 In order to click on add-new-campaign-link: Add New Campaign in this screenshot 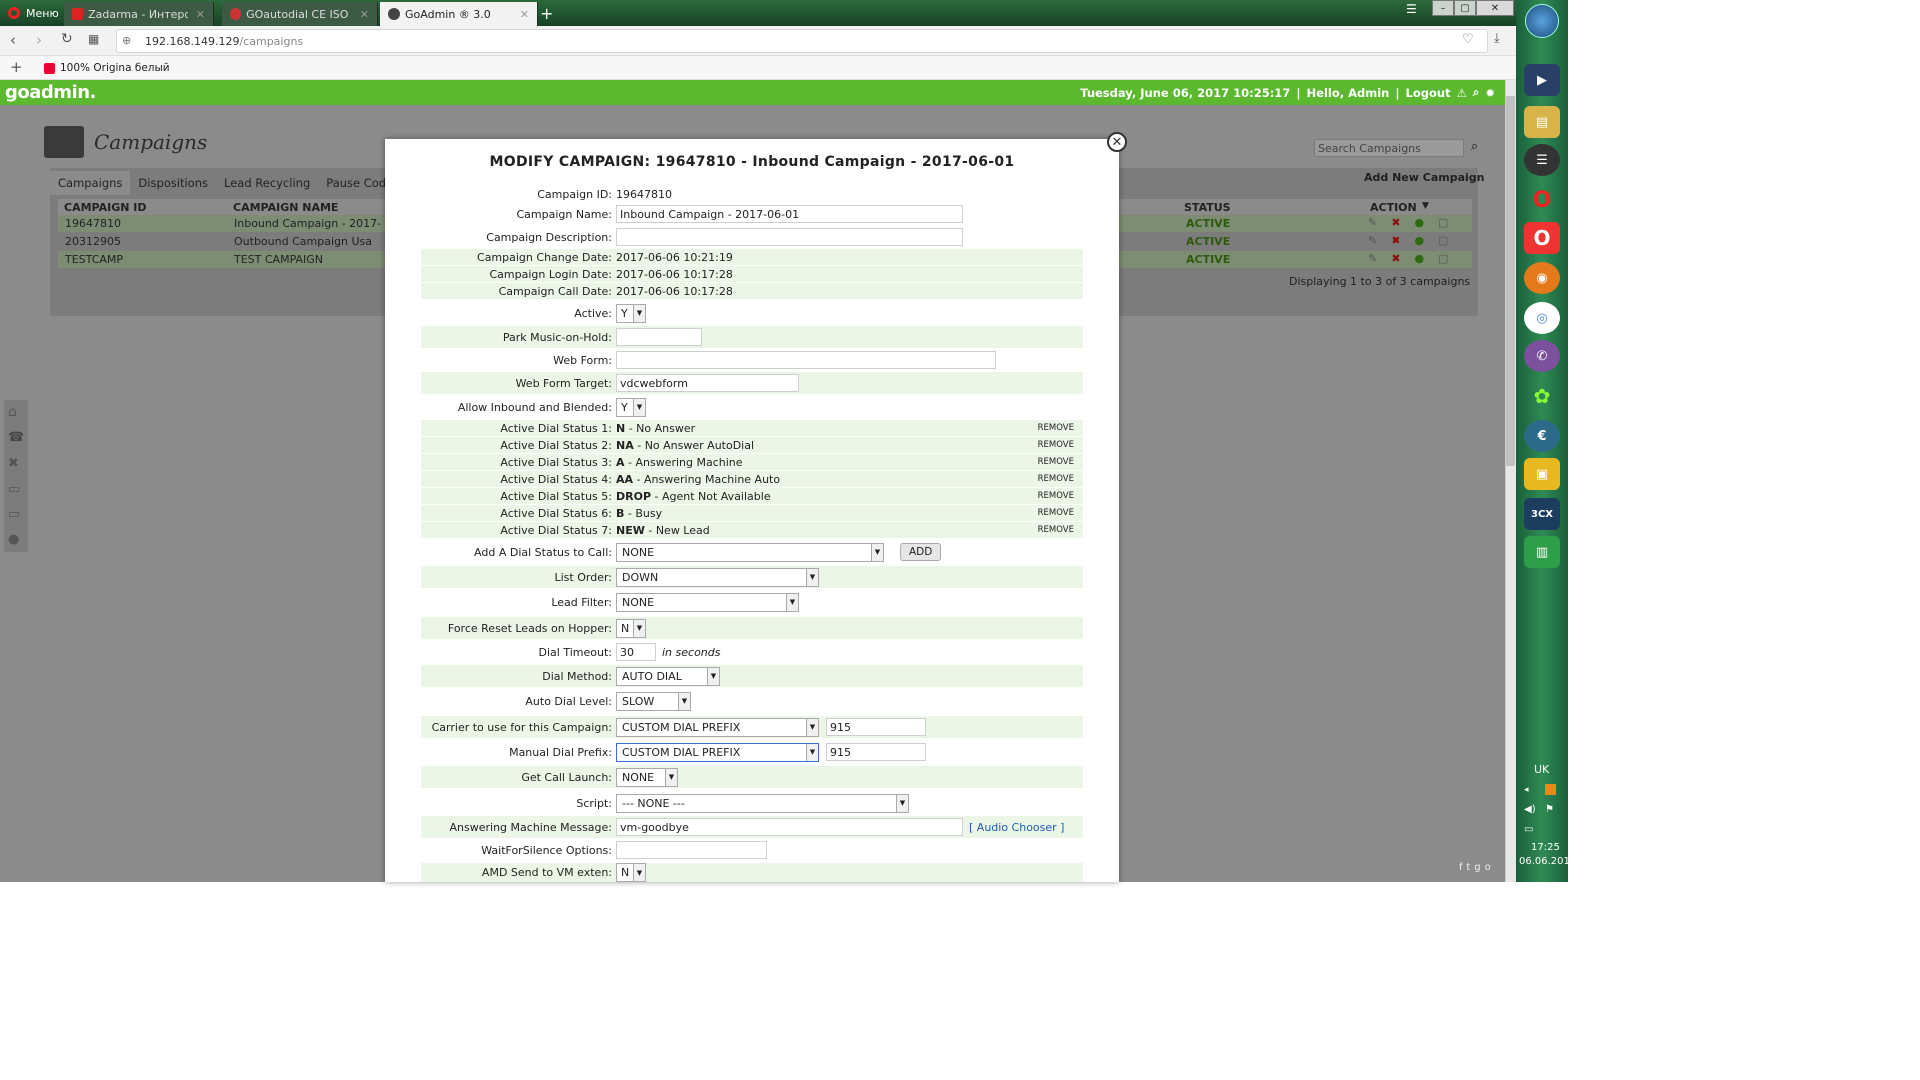, I will do `click(1424, 177)`.